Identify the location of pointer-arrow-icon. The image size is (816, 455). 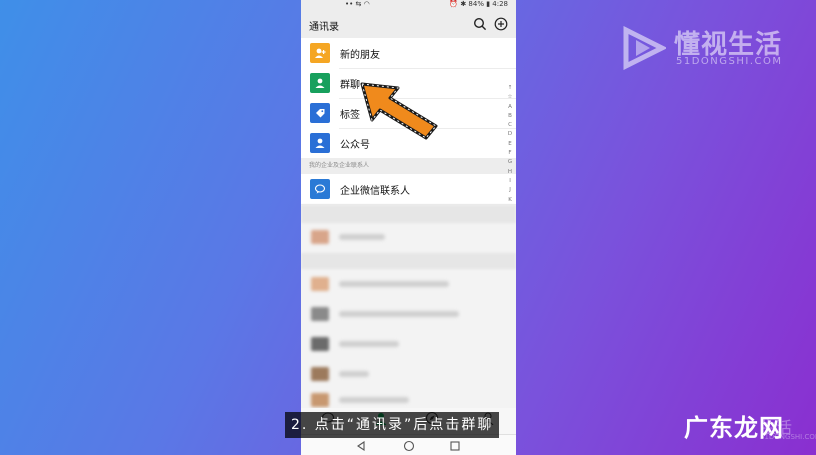
(399, 111).